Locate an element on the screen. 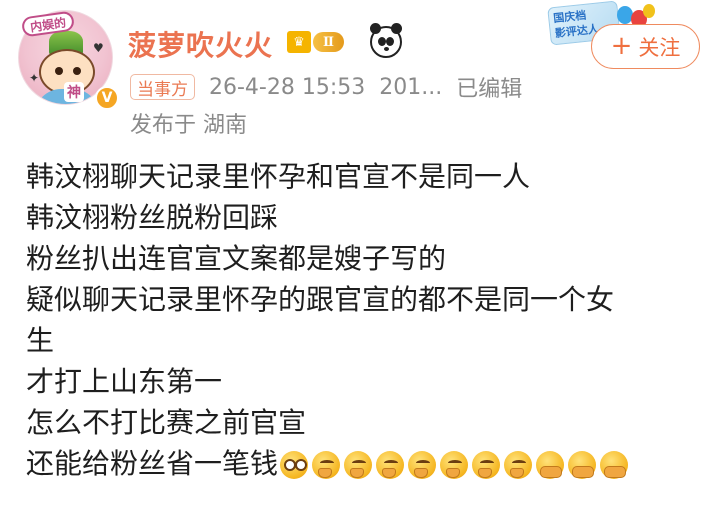 The height and width of the screenshot is (506, 720). content-line: 粉丝扒出连官宣文案都是嫂子写的 is located at coordinates (236, 258).